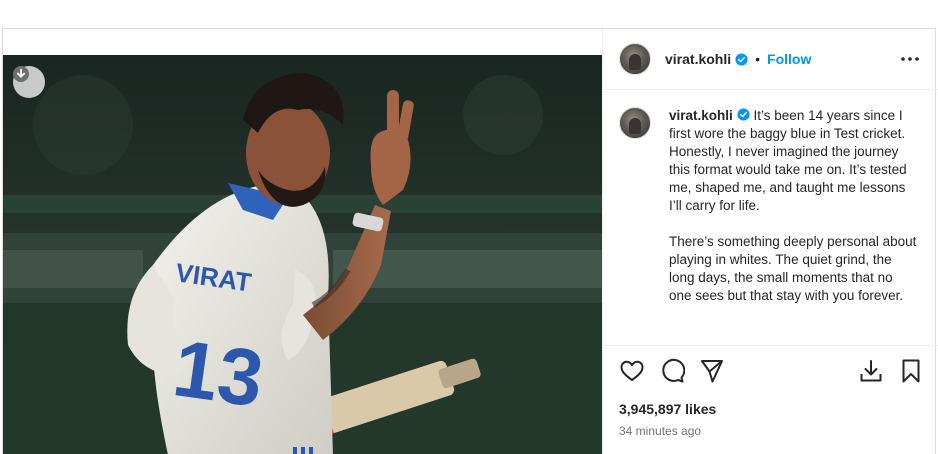  Describe the element at coordinates (871, 371) in the screenshot. I see `download-icon` at that location.